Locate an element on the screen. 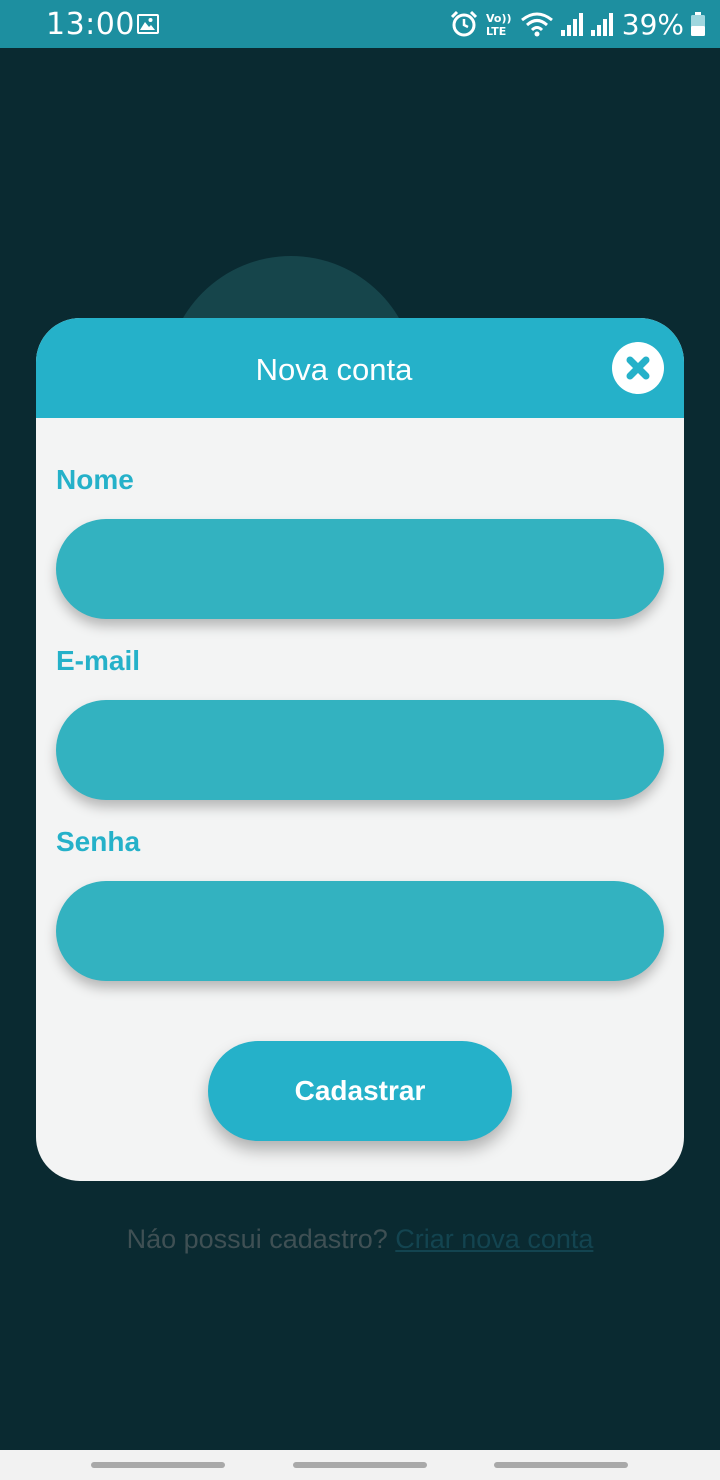 This screenshot has width=720, height=1480. close-icon is located at coordinates (638, 368).